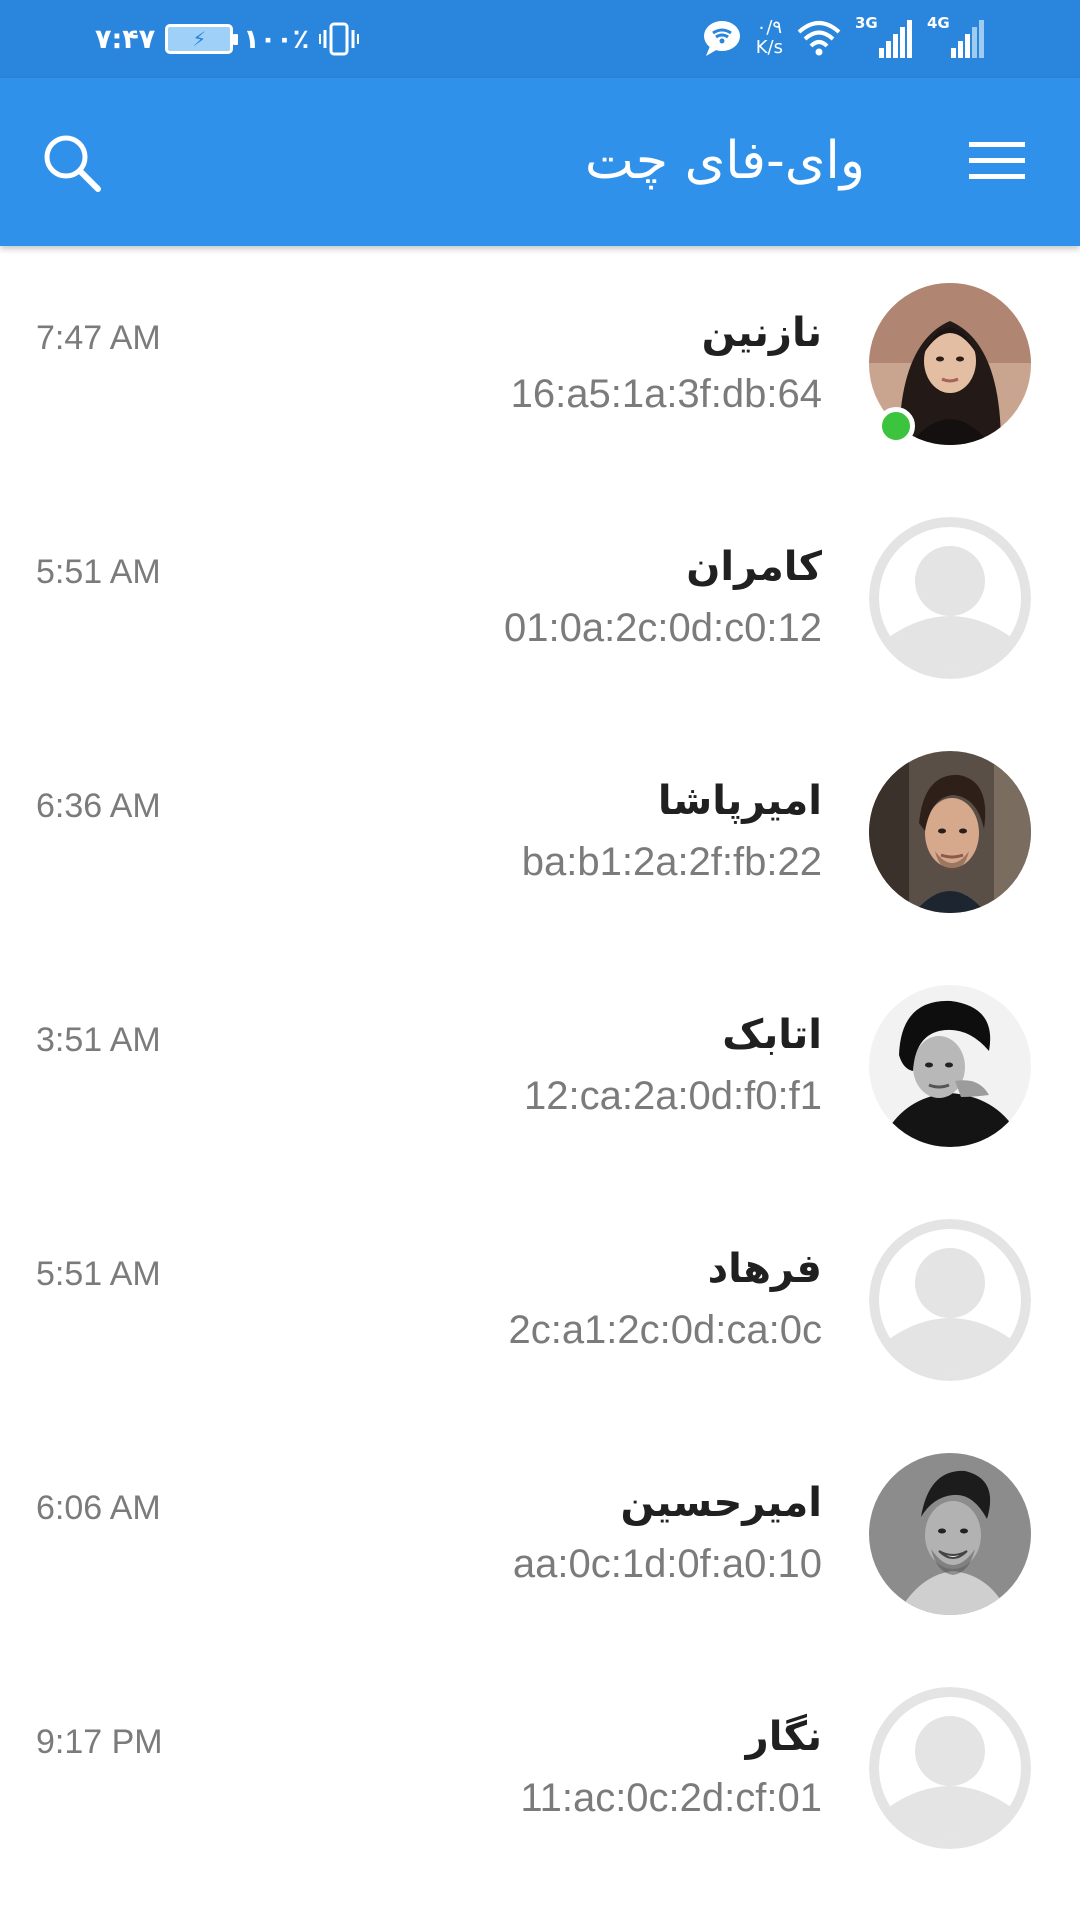 This screenshot has width=1080, height=1918. Describe the element at coordinates (125, 39) in the screenshot. I see `status-time: ۷:۴۷` at that location.